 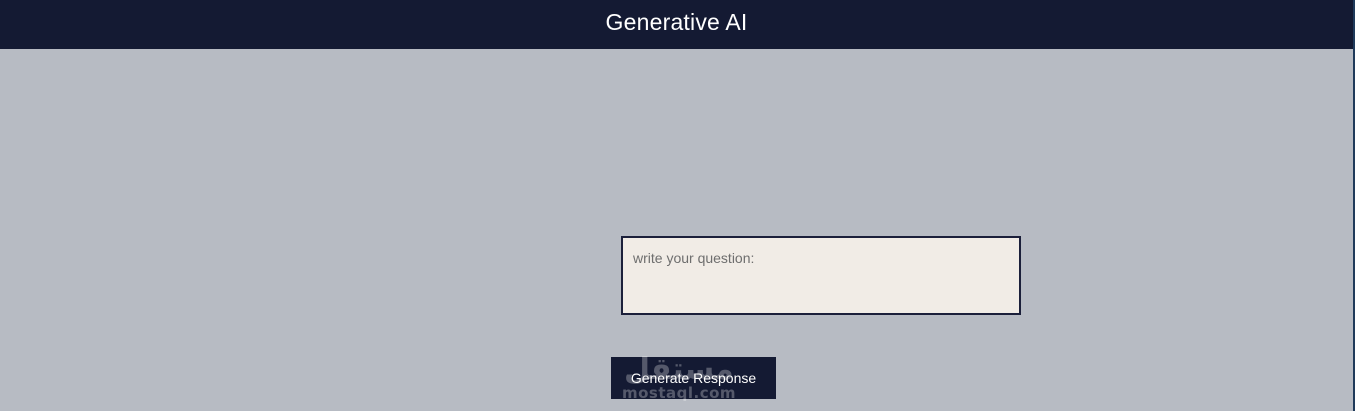 I want to click on question-input, so click(x=821, y=275).